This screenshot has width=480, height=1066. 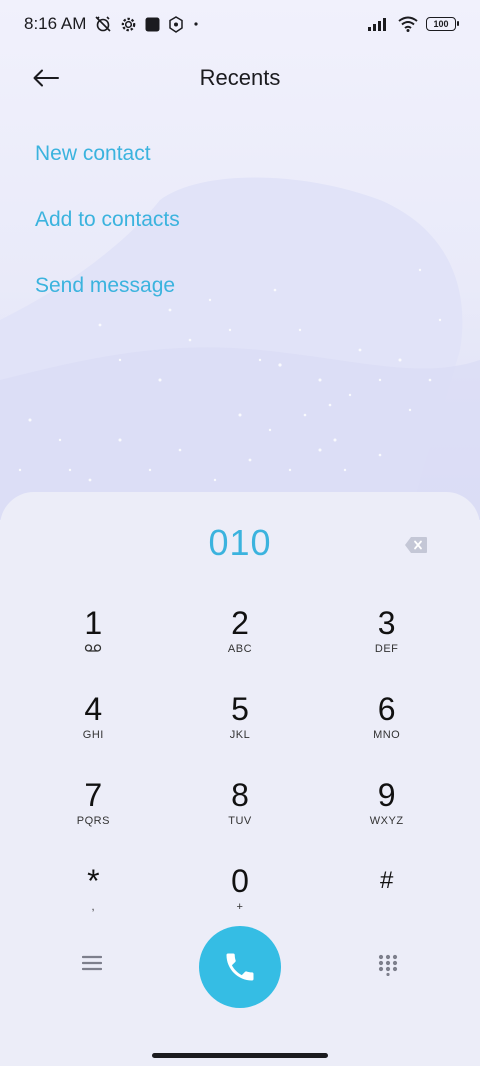 What do you see at coordinates (386, 709) in the screenshot?
I see `key-digit: 6` at bounding box center [386, 709].